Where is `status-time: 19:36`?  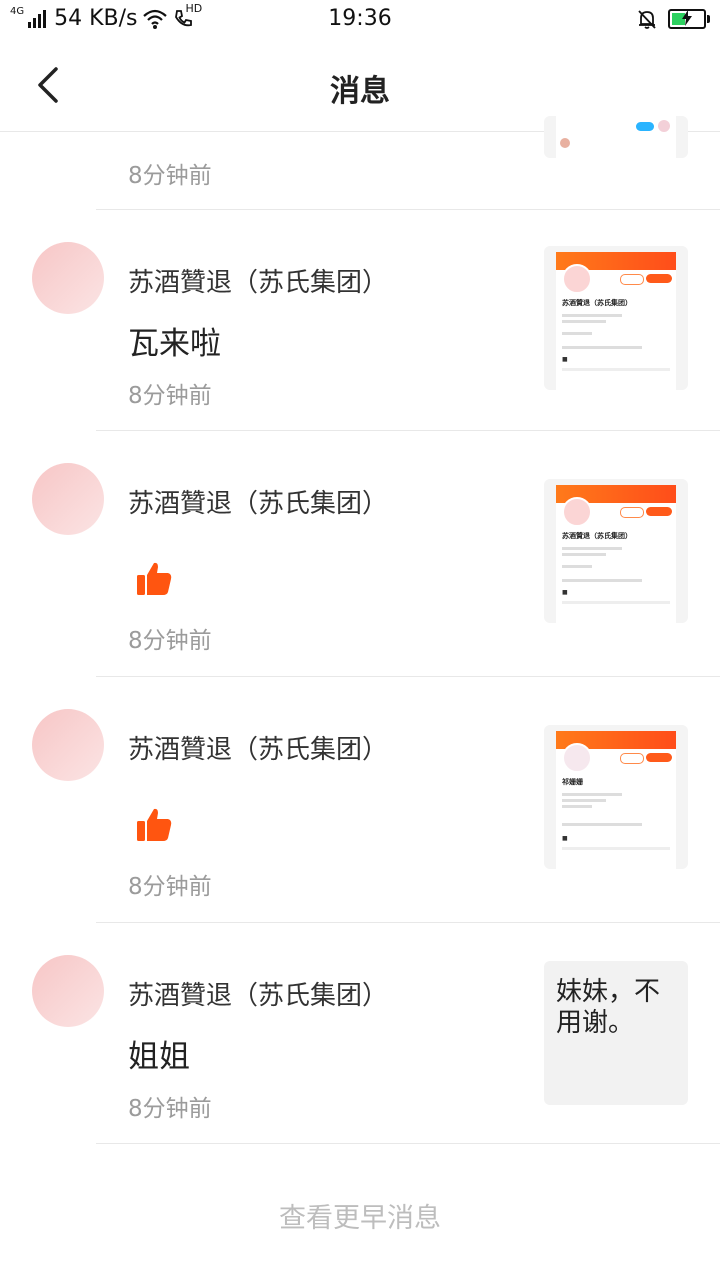
status-time: 19:36 is located at coordinates (360, 18).